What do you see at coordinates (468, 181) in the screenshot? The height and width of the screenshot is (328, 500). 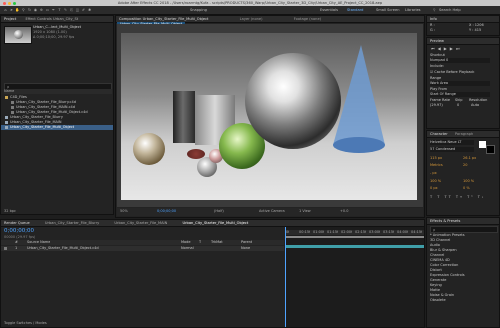 I see `horizontal-scale-field: 100 %` at bounding box center [468, 181].